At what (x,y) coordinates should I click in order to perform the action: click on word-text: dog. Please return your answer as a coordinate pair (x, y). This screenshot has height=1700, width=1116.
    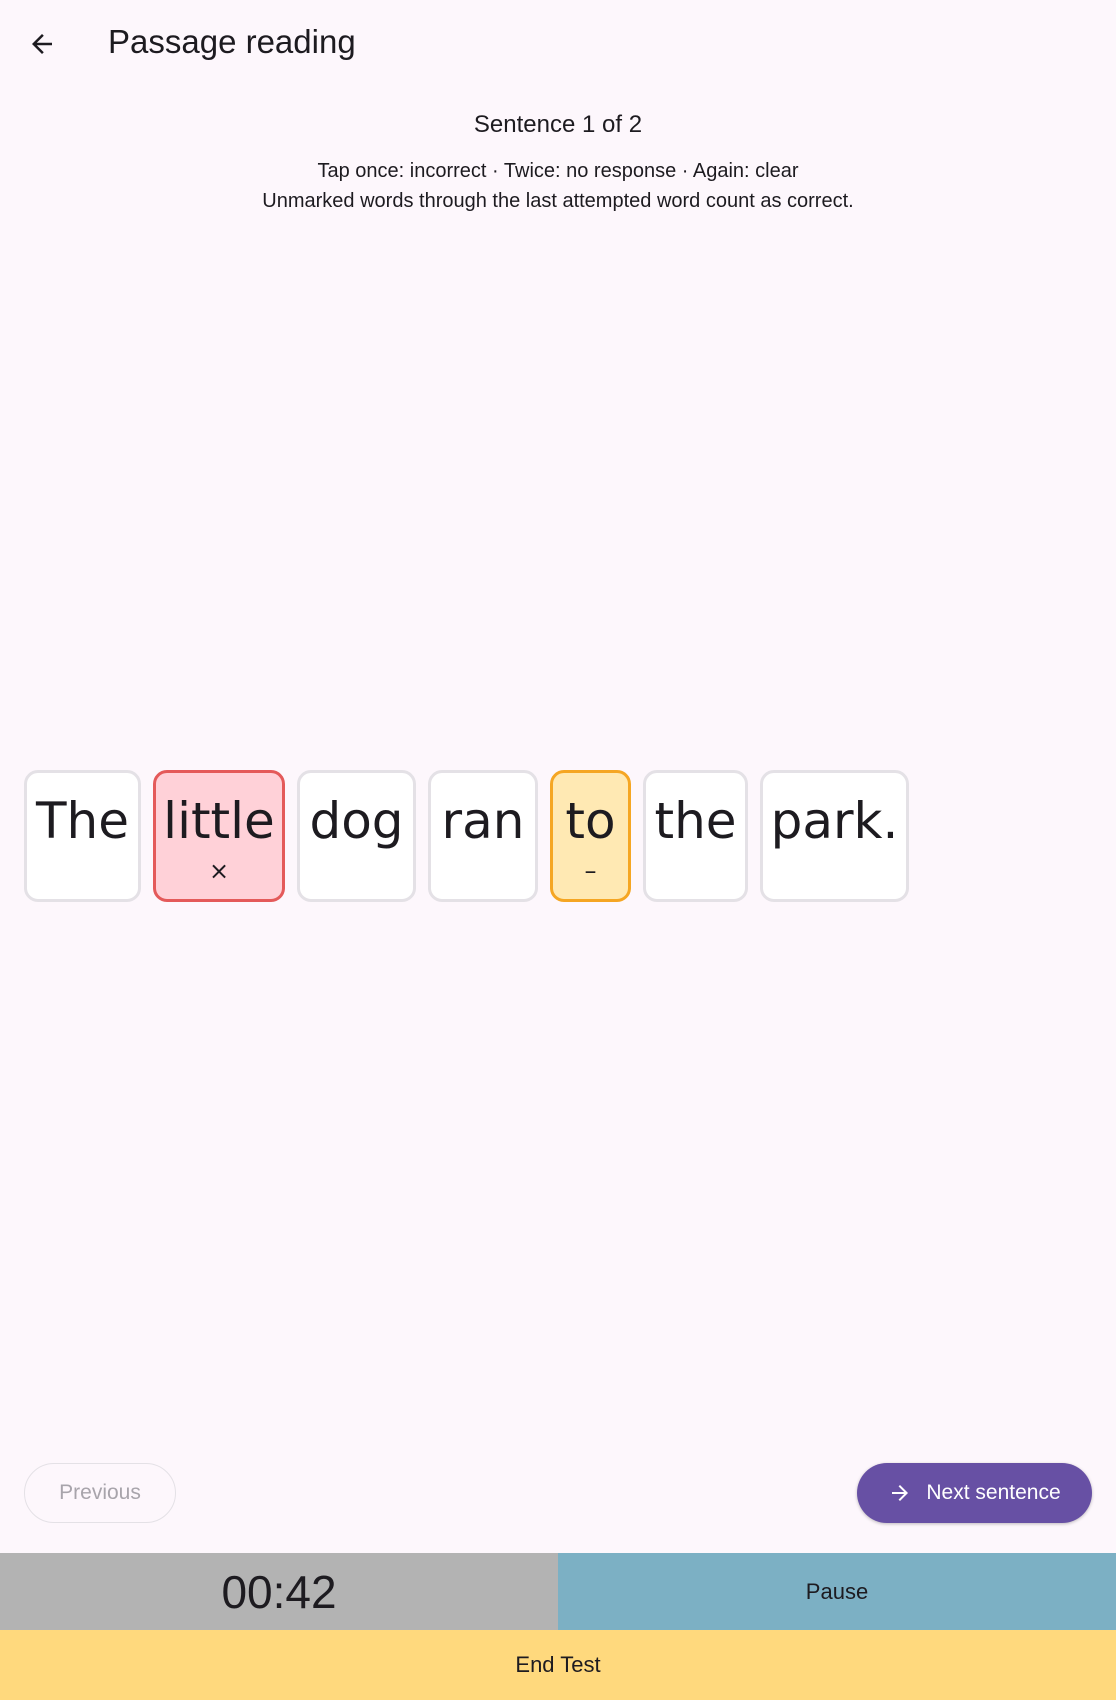
    Looking at the image, I should click on (356, 821).